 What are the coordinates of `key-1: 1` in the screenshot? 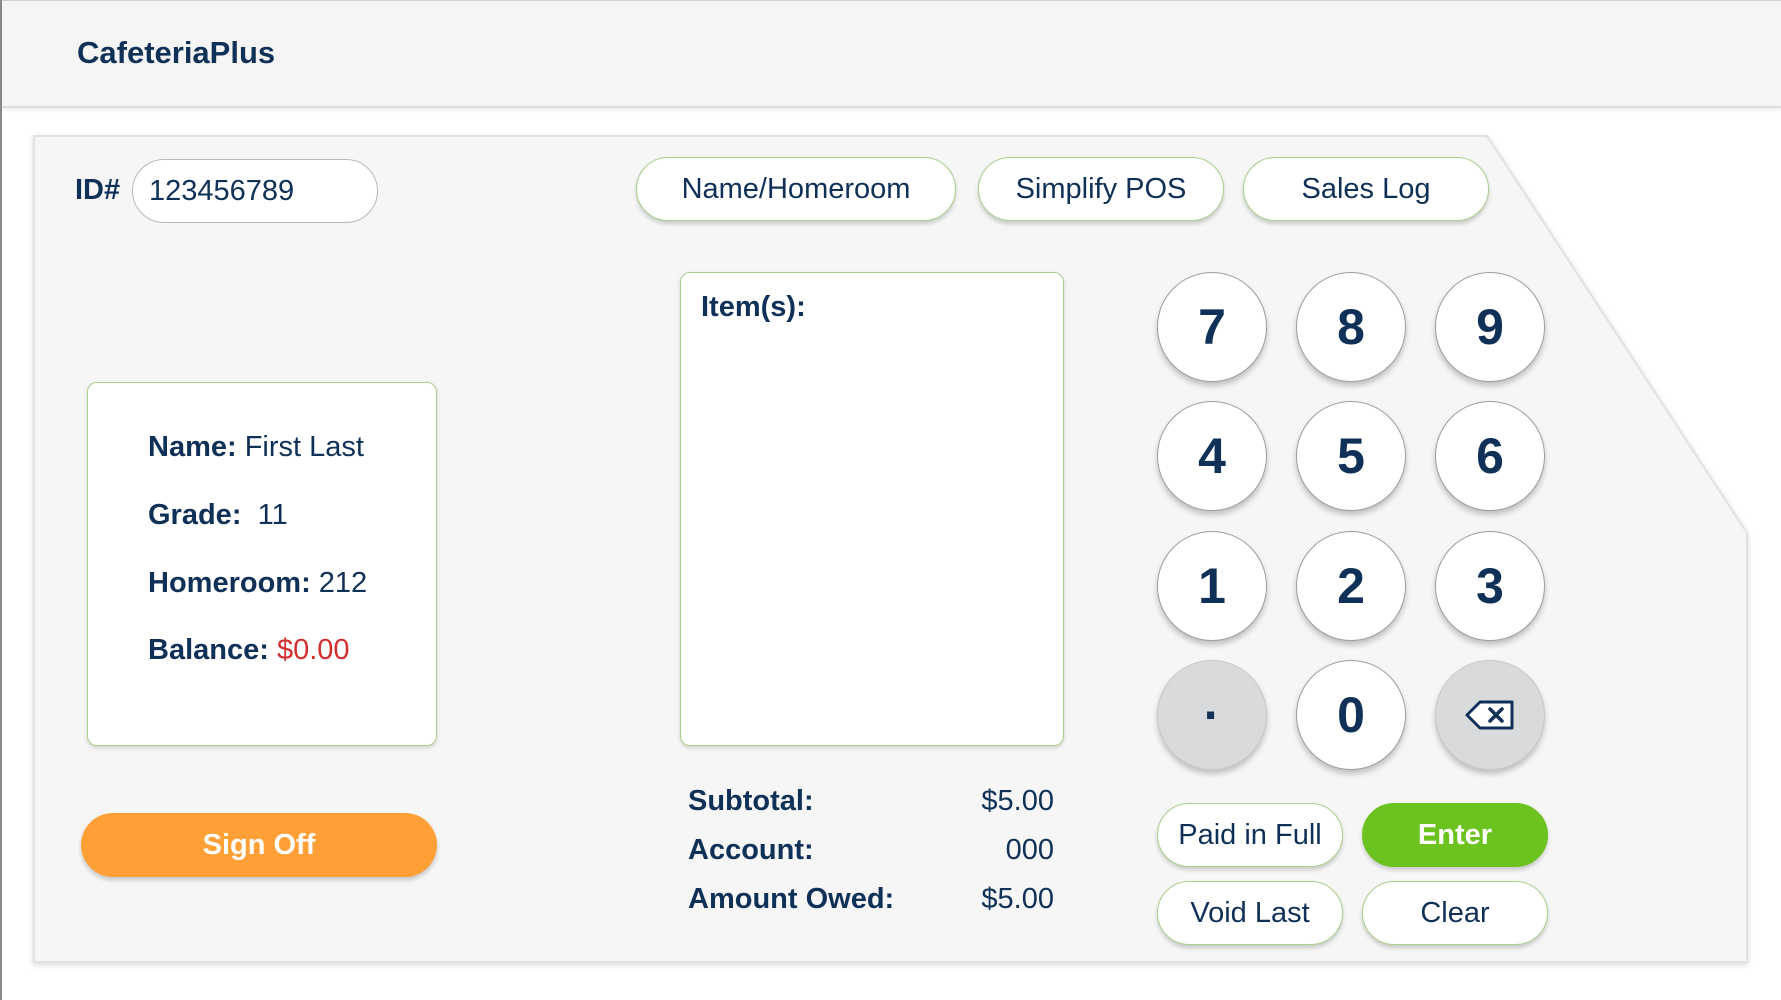 It's located at (1212, 586).